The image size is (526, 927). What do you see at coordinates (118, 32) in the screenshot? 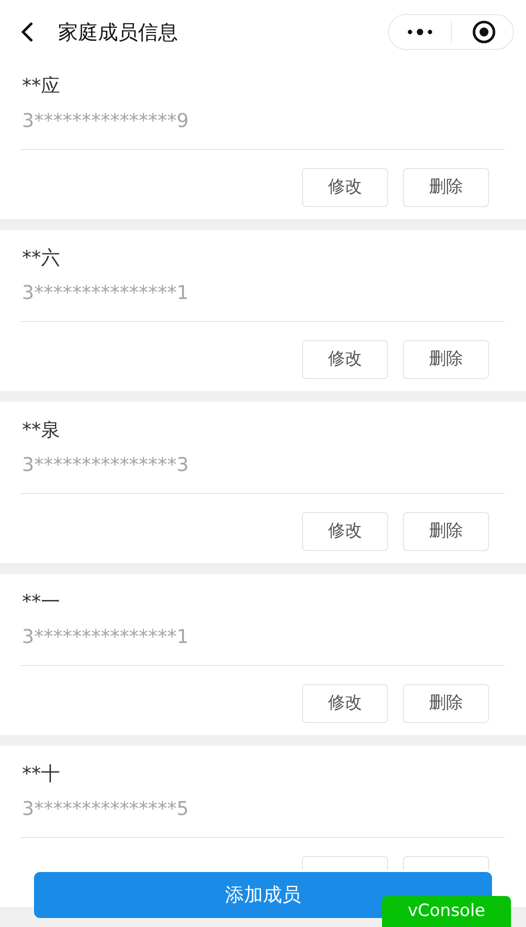
I see `page-title: 家庭成员信息` at bounding box center [118, 32].